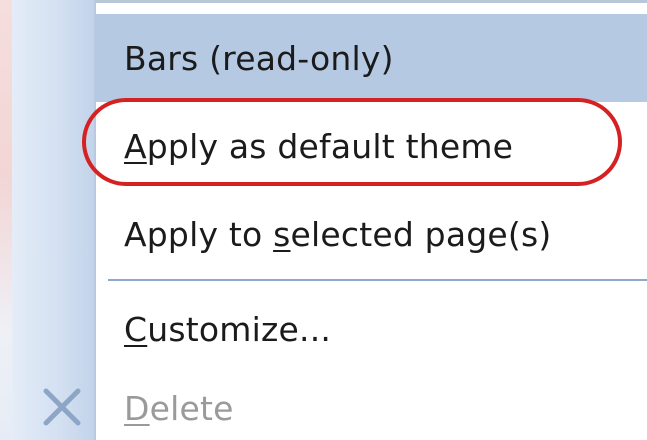  Describe the element at coordinates (62, 407) in the screenshot. I see `close-x-icon` at that location.